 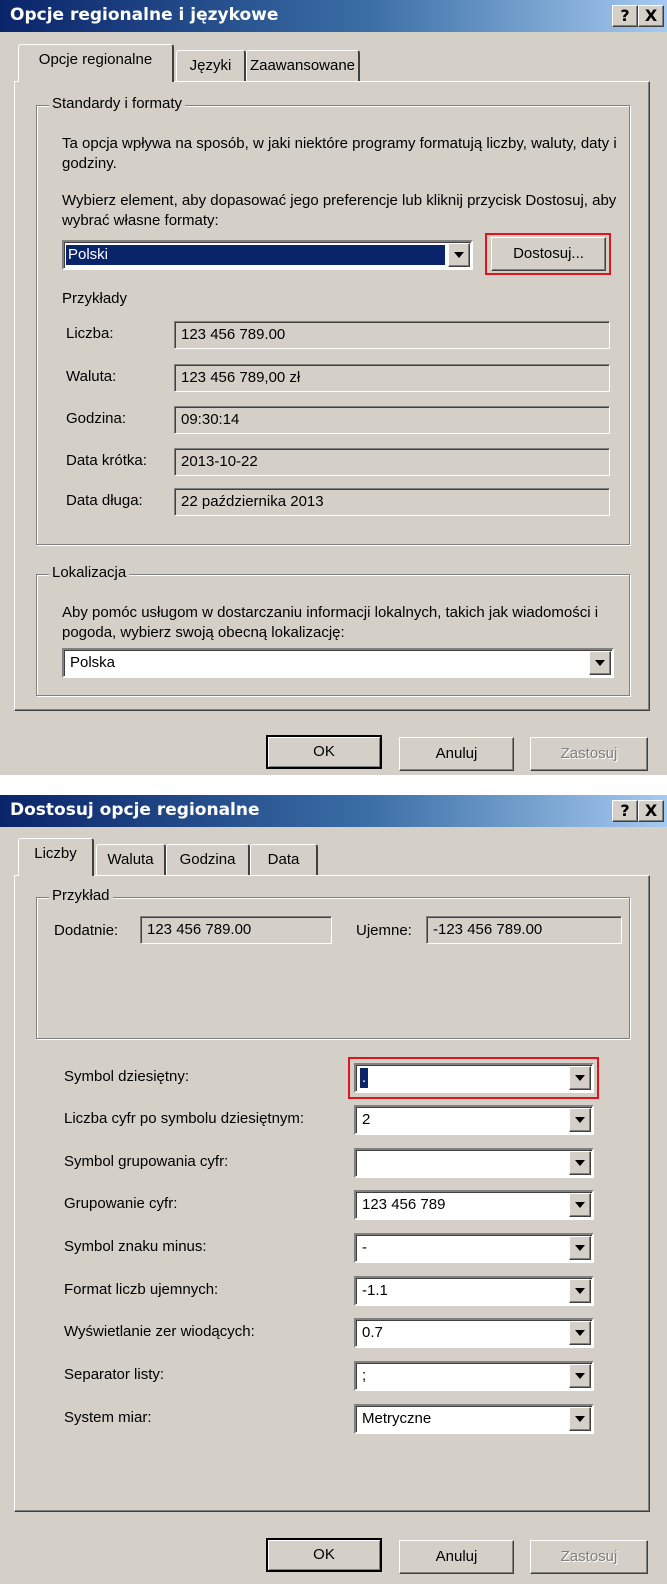 What do you see at coordinates (338, 663) in the screenshot?
I see `location-select: Polska` at bounding box center [338, 663].